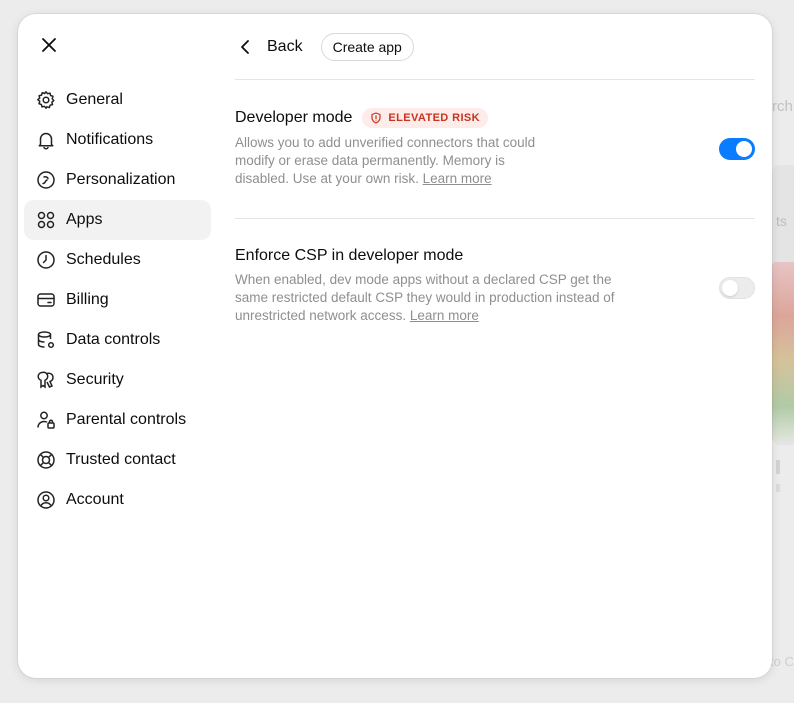 This screenshot has width=794, height=703. What do you see at coordinates (117, 220) in the screenshot?
I see `sidebar-item-apps: Apps` at bounding box center [117, 220].